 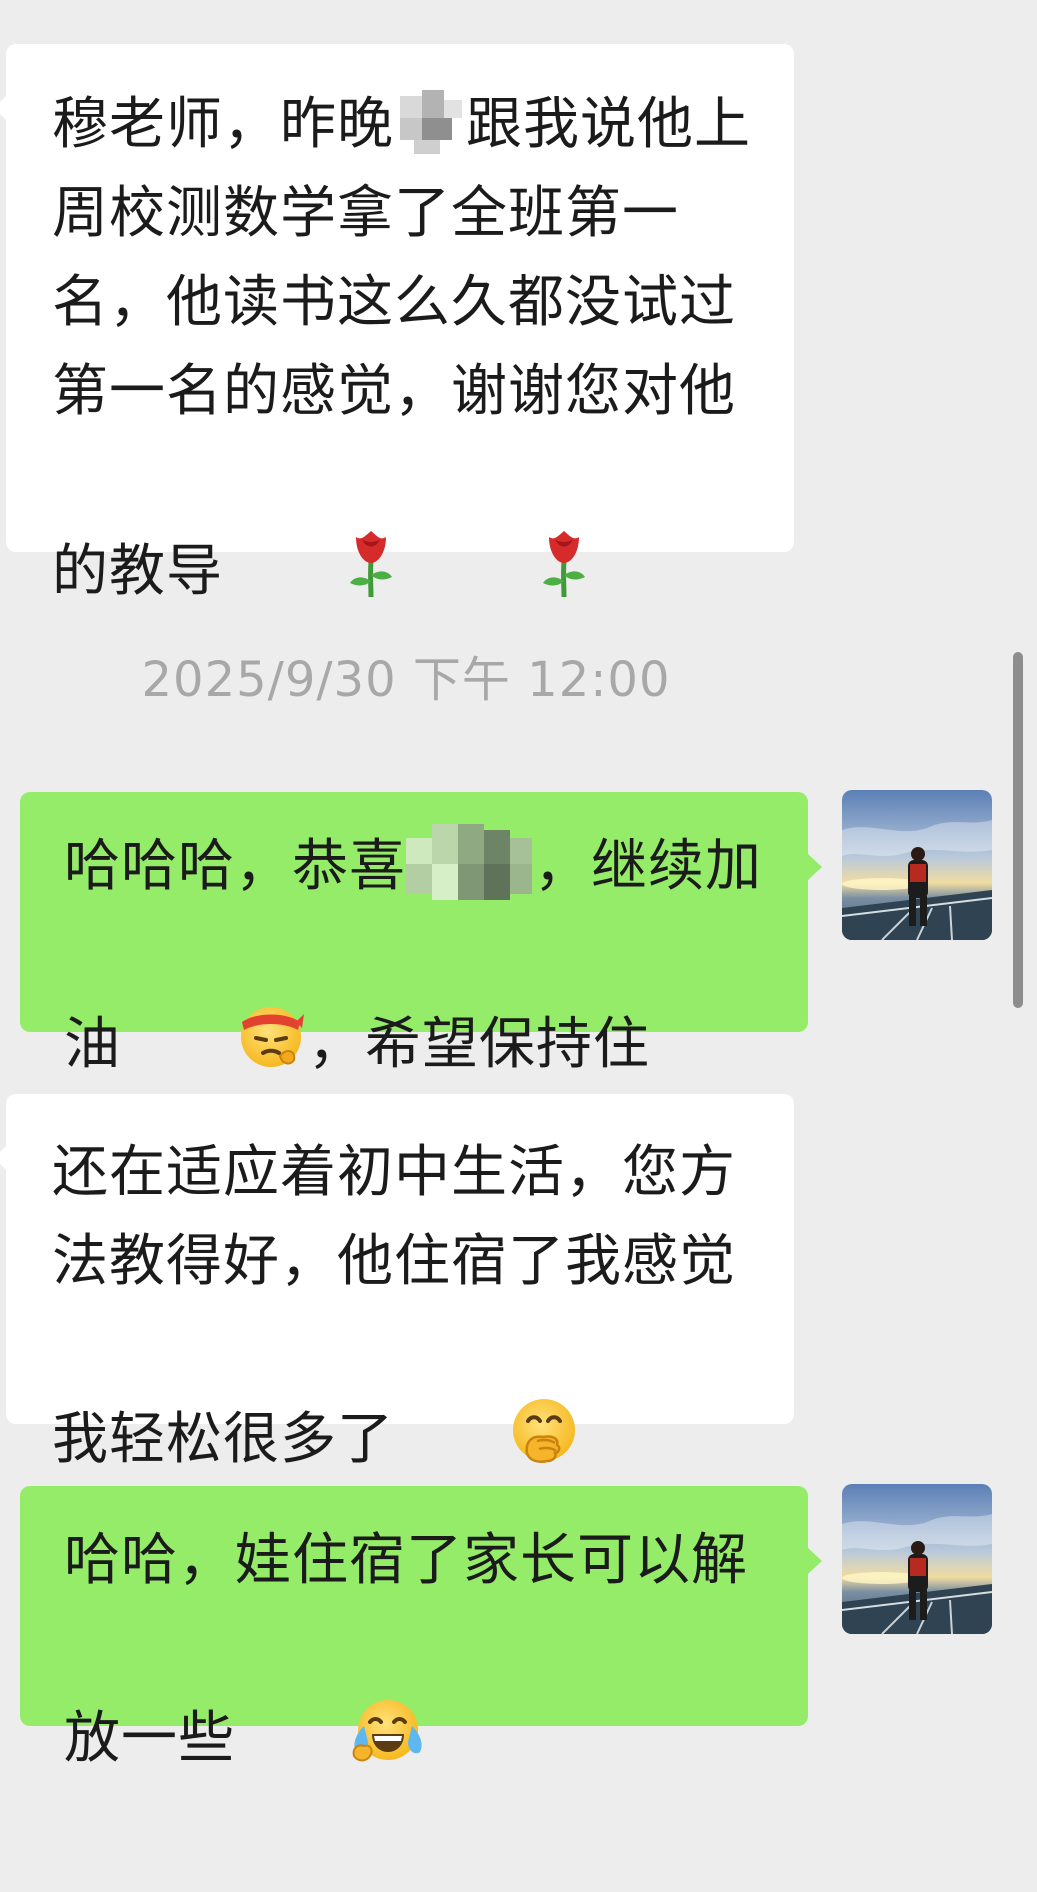 I want to click on message-bubble-outgoing: 哈哈，娃住宿了家长可以解放一些, so click(x=421, y=1628).